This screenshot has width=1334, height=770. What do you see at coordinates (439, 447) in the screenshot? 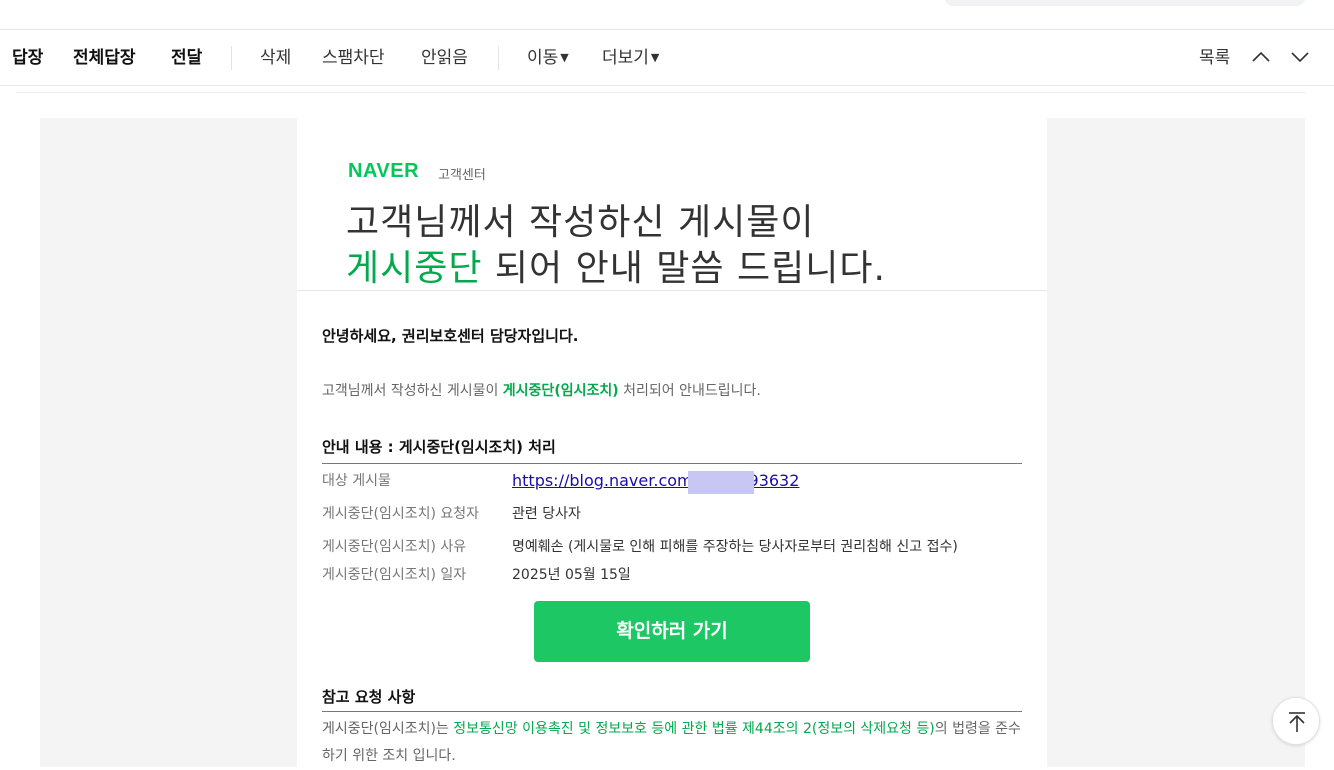
I see `section-title-notice: 안내 내용 : 게시중단(임시조치) 처리` at bounding box center [439, 447].